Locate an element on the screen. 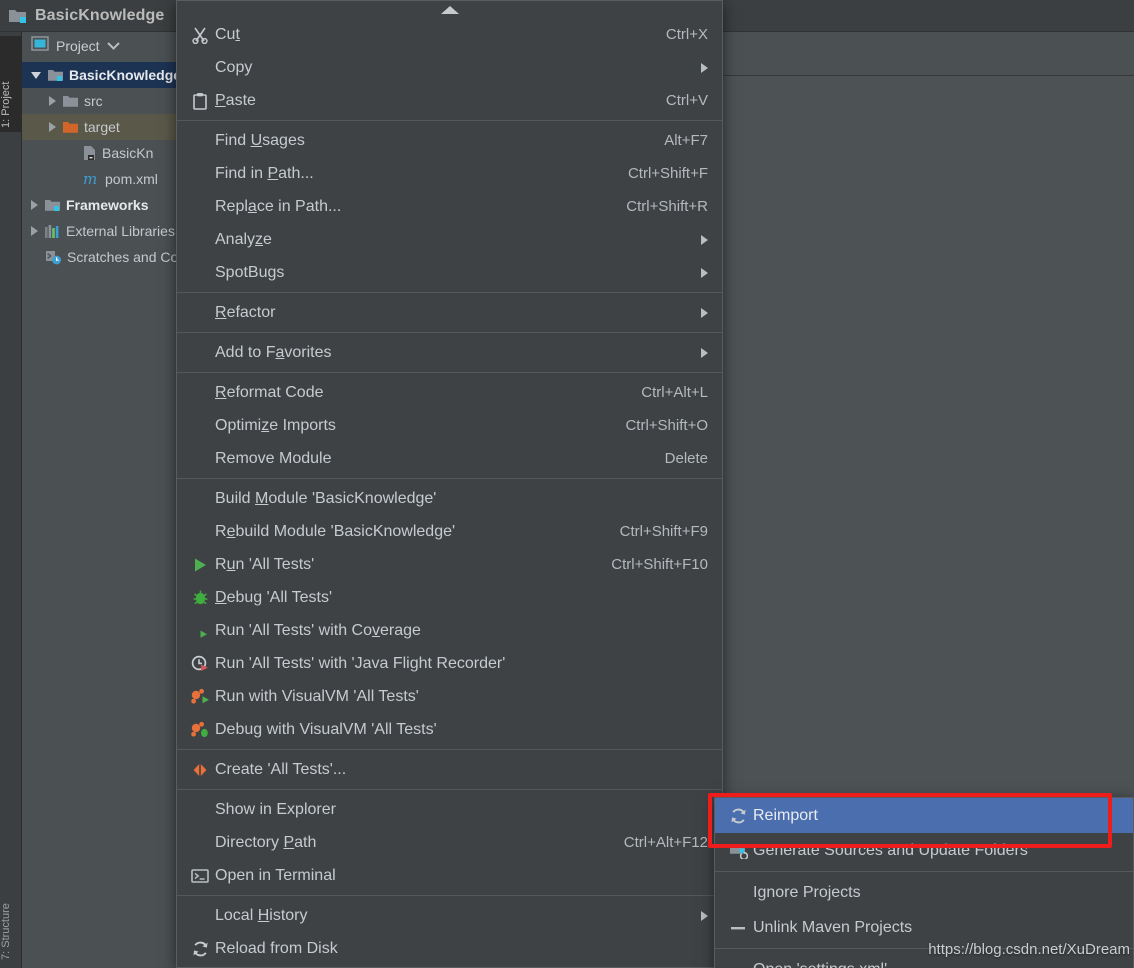  context-menu-item: Remove Module Delete is located at coordinates (449, 458).